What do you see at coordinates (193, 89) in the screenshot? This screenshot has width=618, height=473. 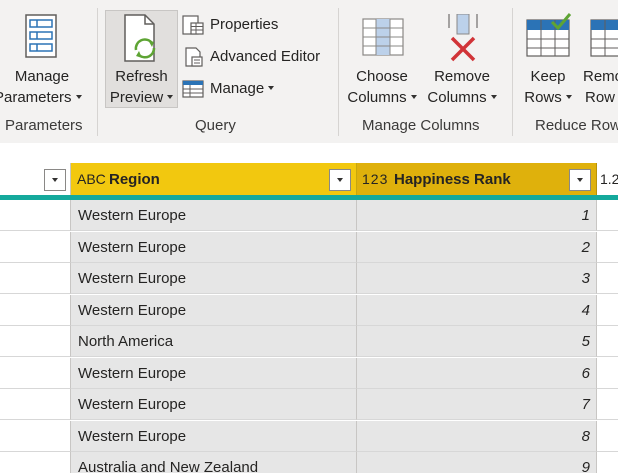 I see `manage-icon` at bounding box center [193, 89].